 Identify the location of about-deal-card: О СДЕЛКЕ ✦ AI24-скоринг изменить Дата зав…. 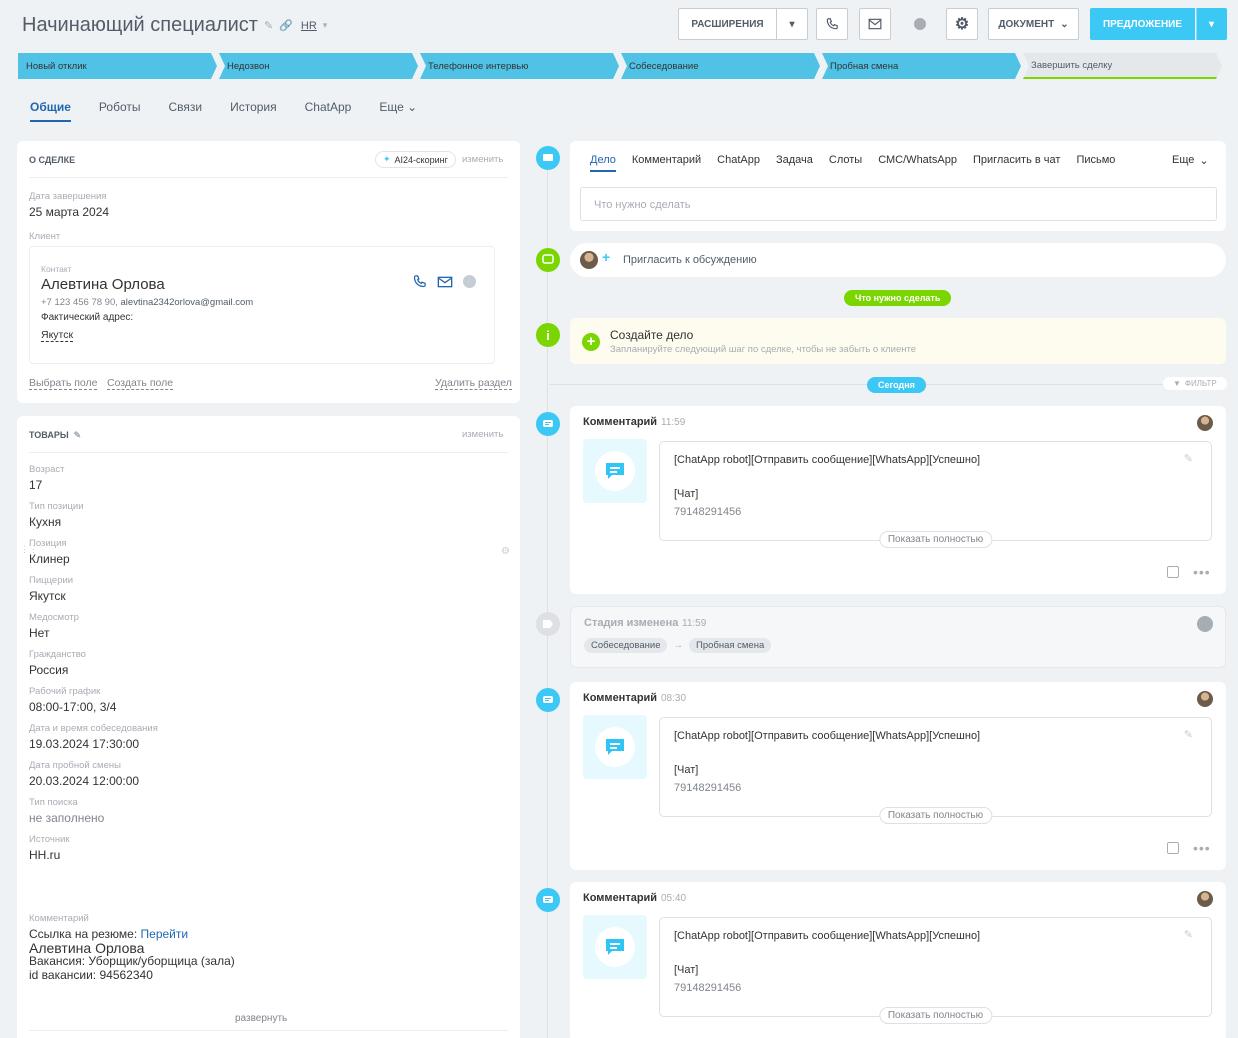
(268, 272).